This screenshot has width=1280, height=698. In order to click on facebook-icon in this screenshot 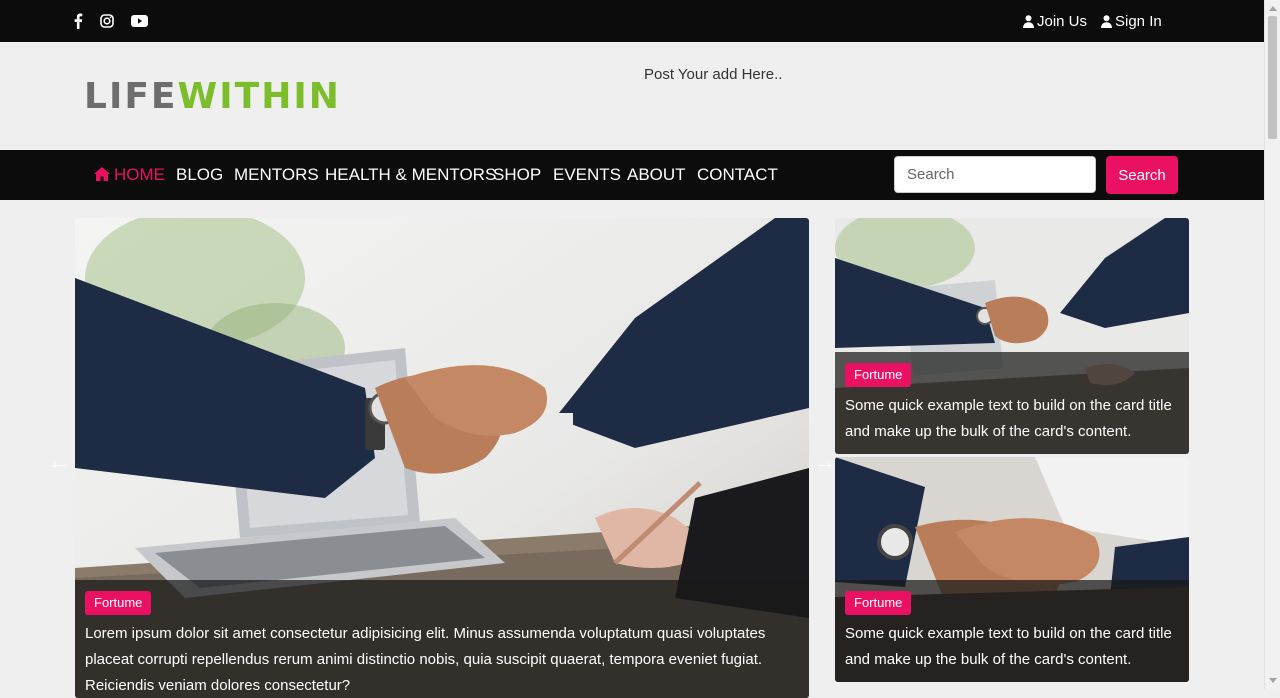, I will do `click(78, 21)`.